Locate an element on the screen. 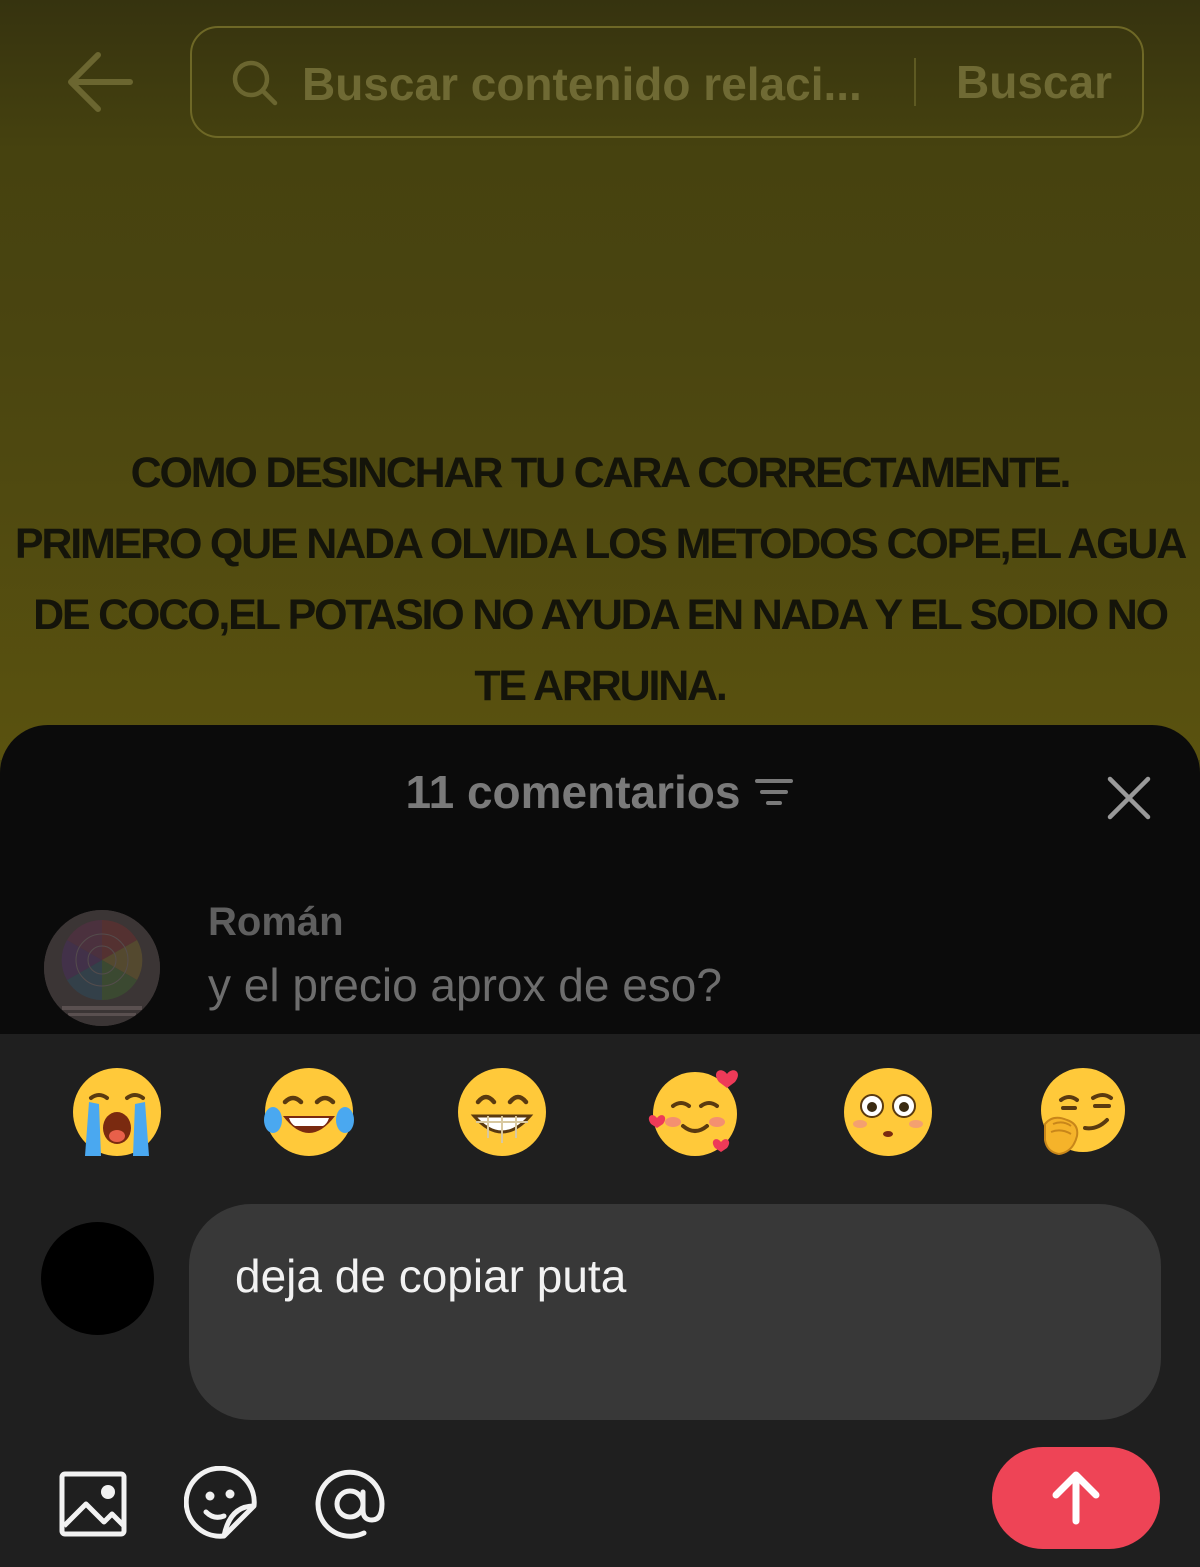 The image size is (1200, 1567). close-icon is located at coordinates (1129, 798).